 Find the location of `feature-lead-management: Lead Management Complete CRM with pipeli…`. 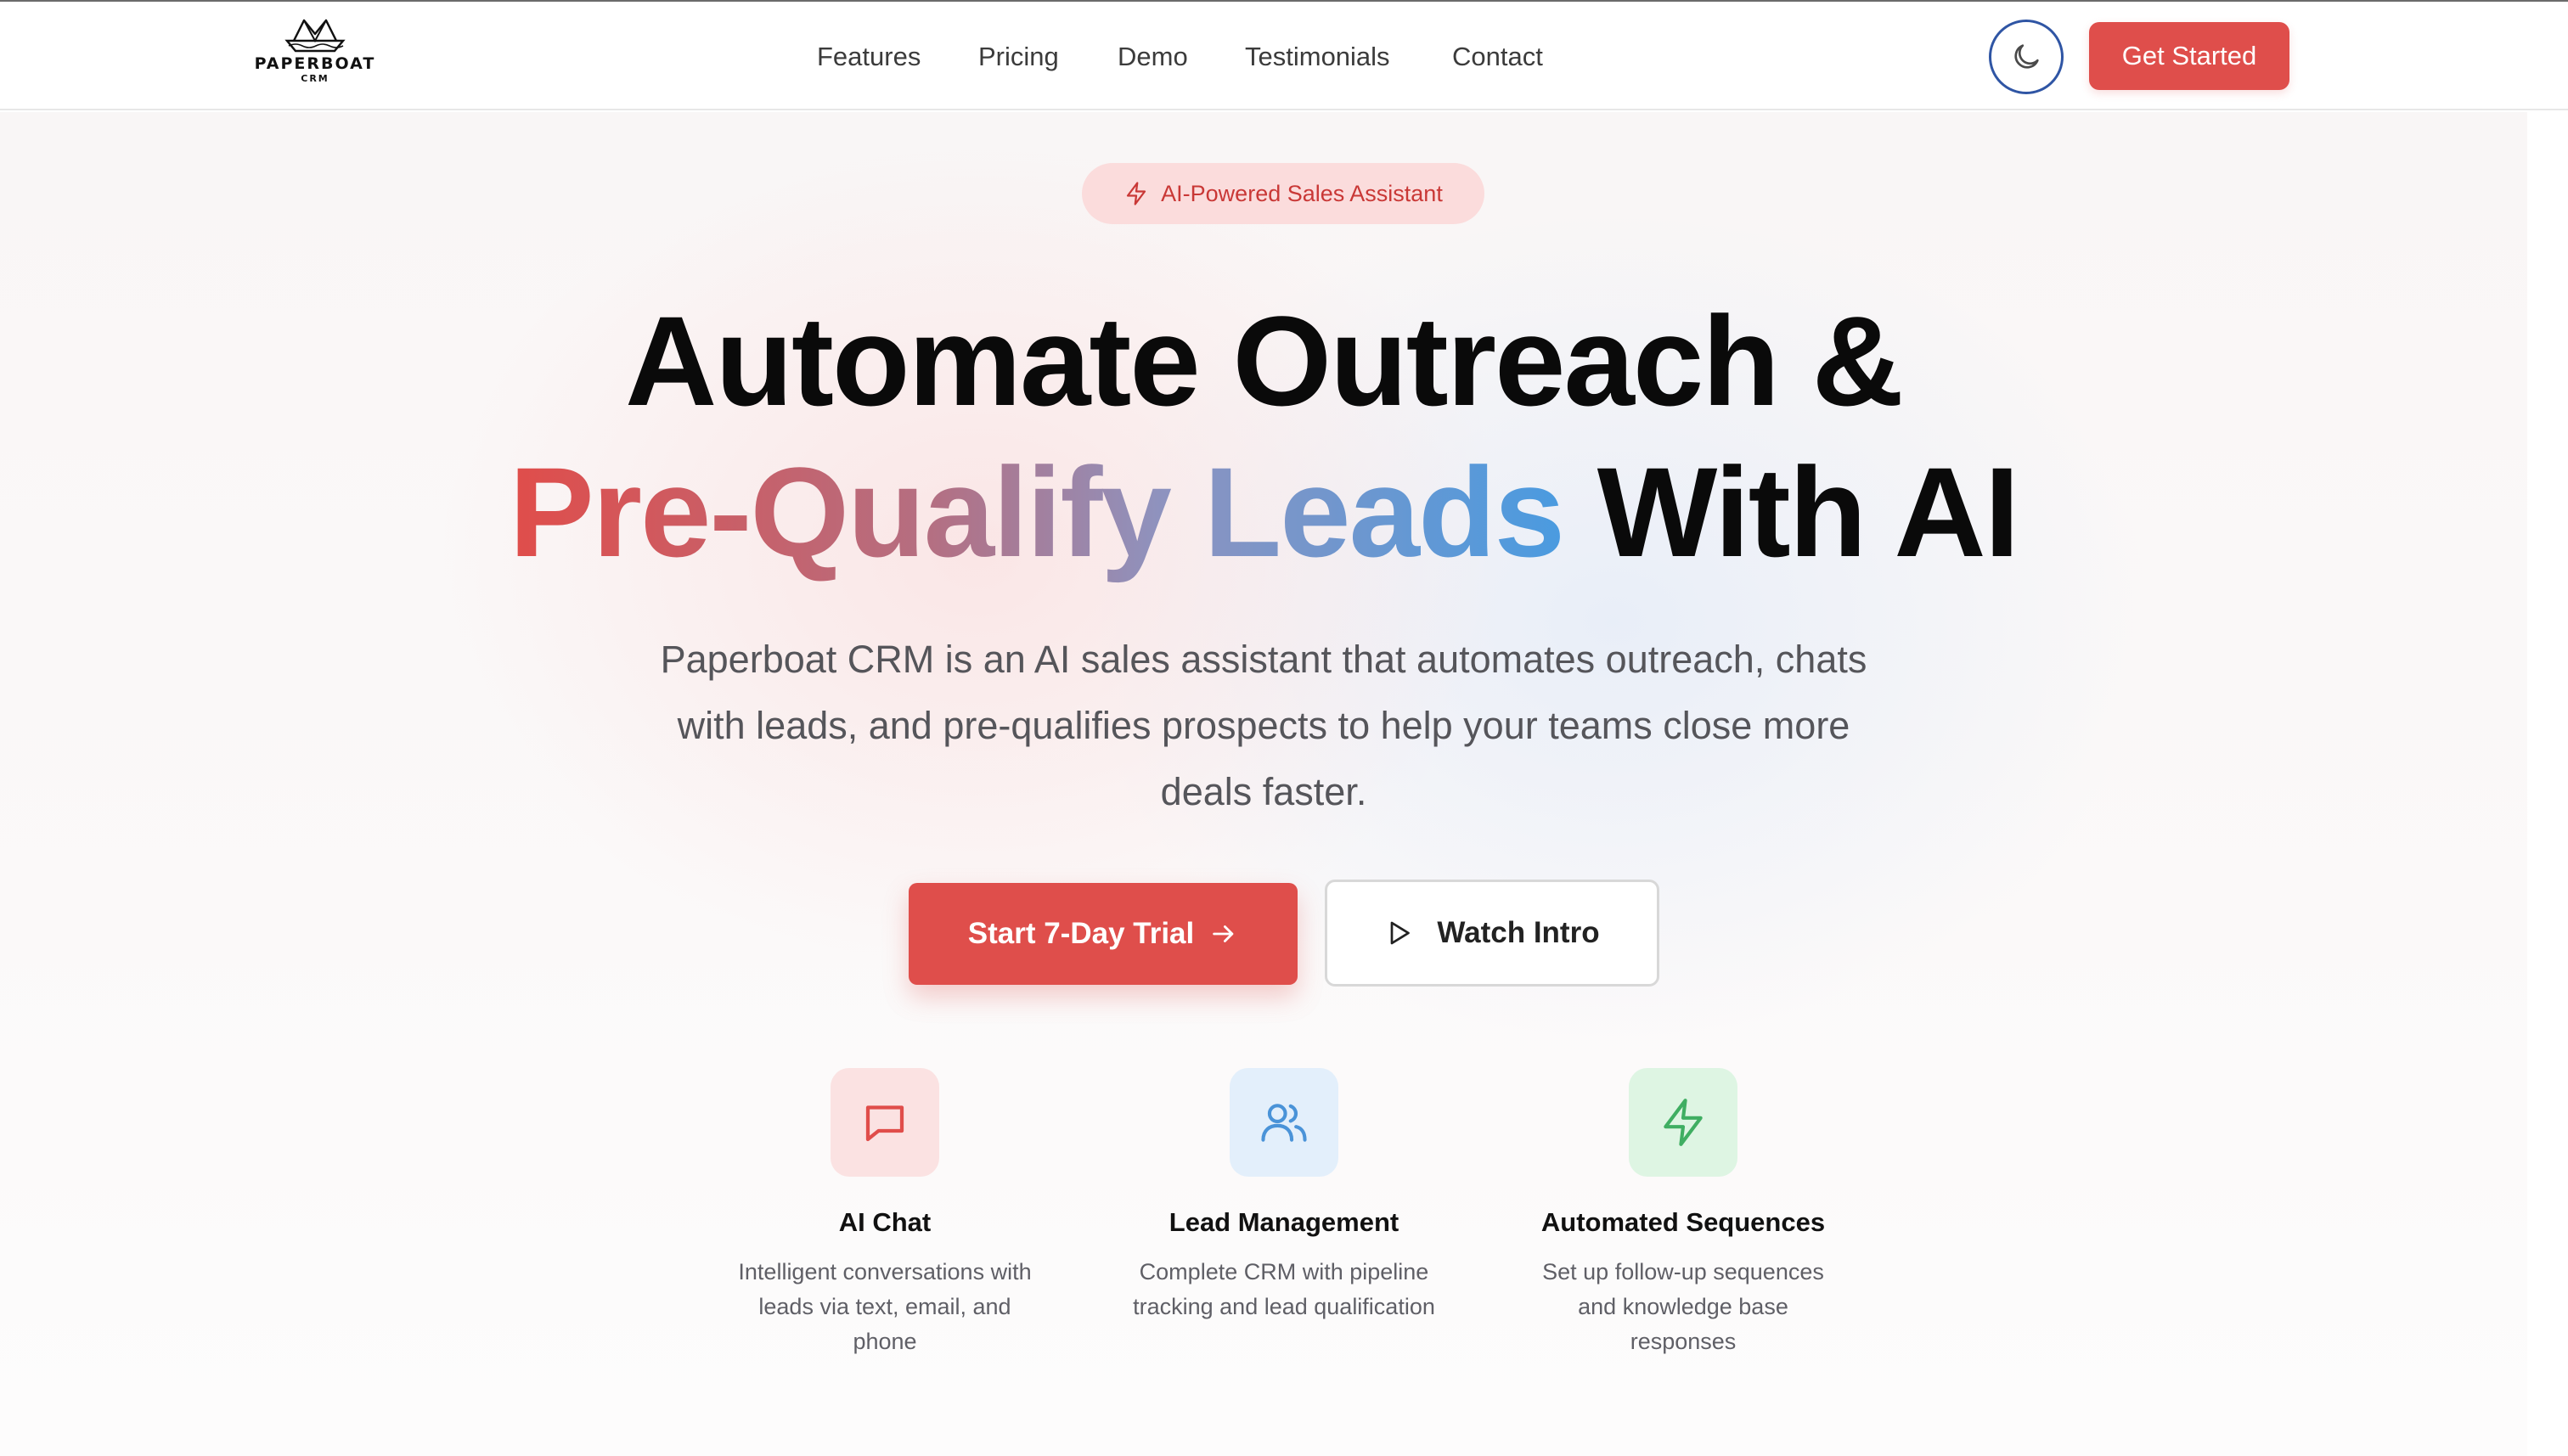

feature-lead-management: Lead Management Complete CRM with pipeli… is located at coordinates (1284, 1196).